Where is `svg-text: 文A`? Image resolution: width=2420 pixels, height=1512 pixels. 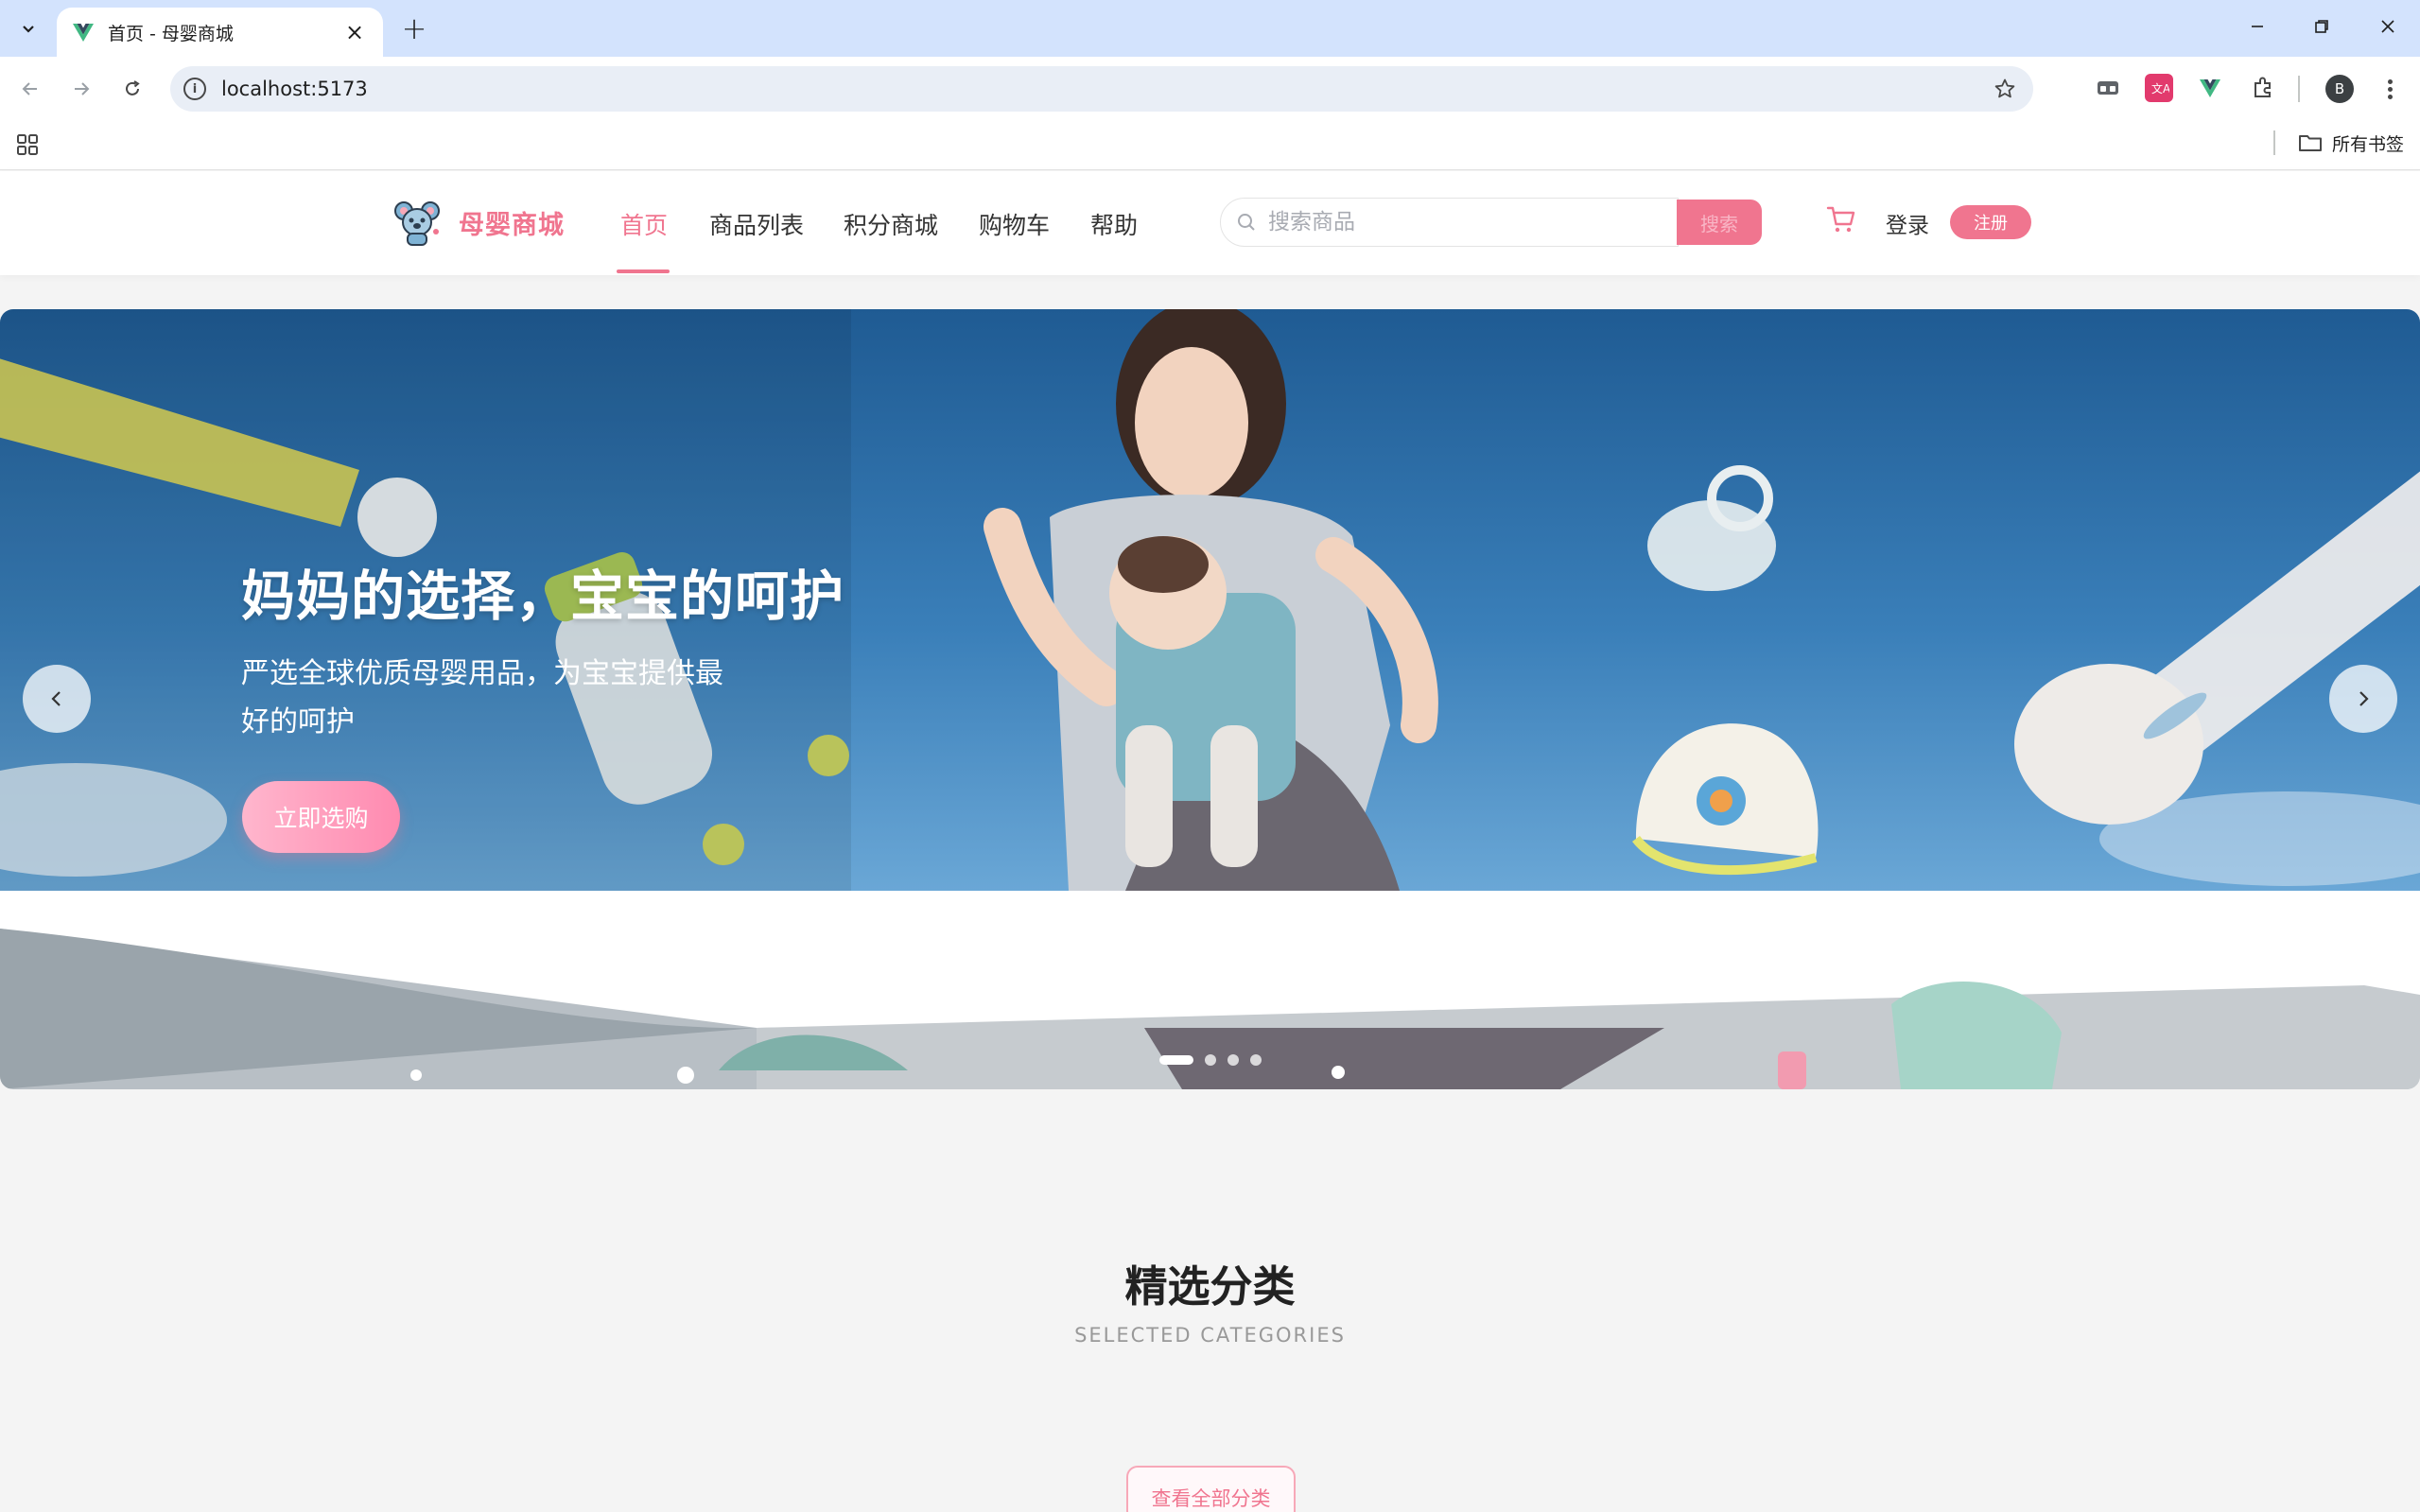 svg-text: 文A is located at coordinates (2160, 89).